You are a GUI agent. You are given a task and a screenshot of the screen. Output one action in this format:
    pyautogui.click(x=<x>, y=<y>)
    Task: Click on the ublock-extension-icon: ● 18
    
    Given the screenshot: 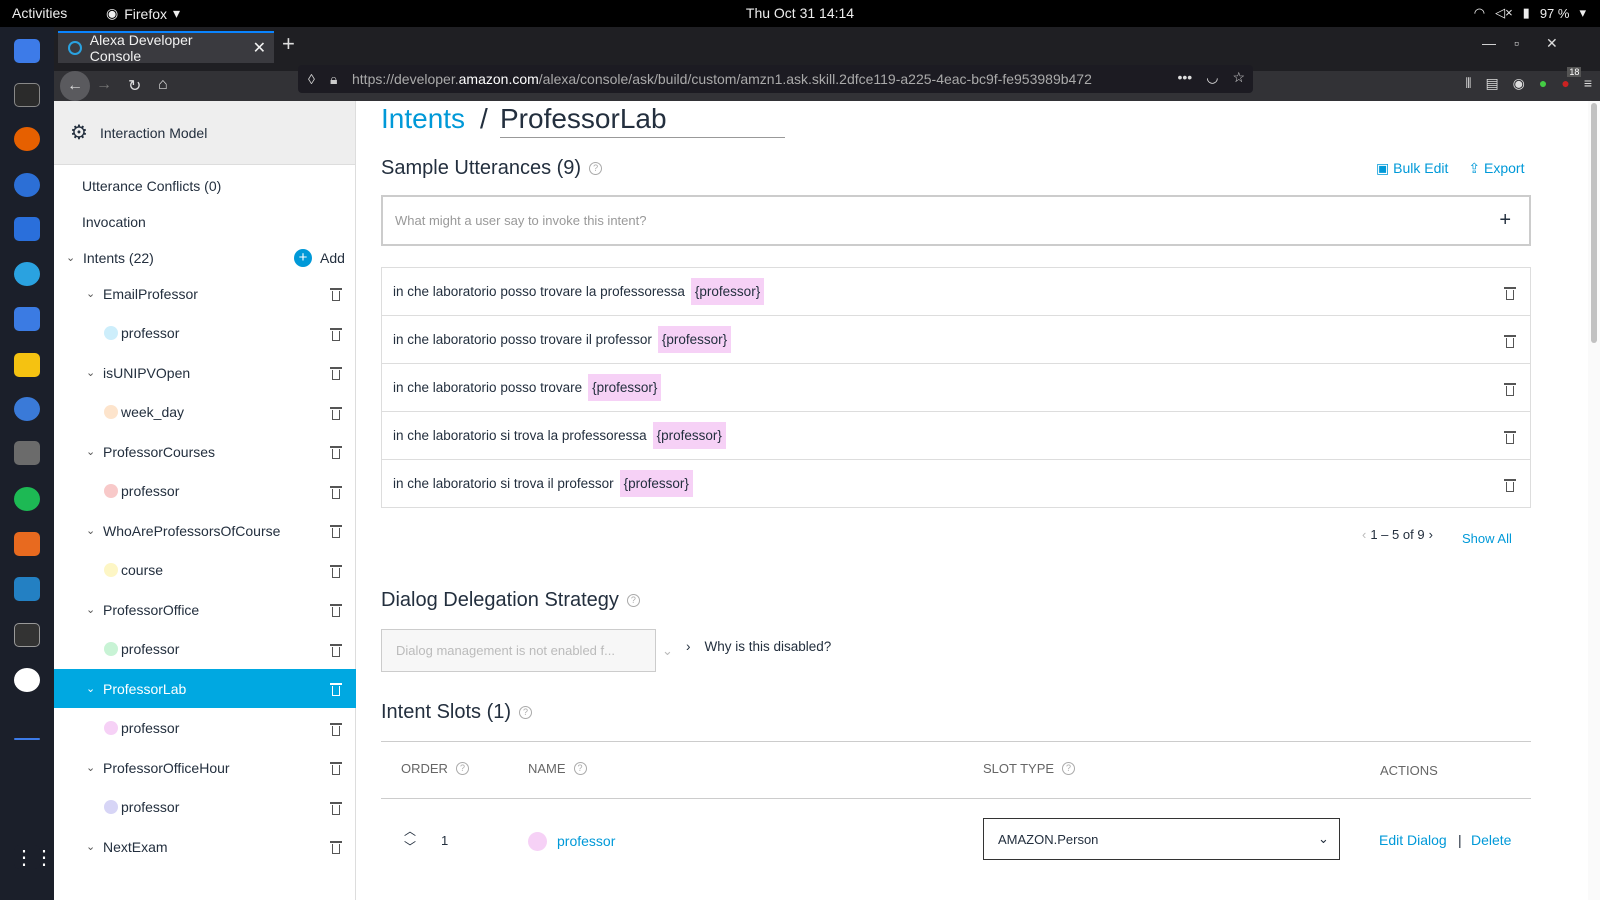 What is the action you would take?
    pyautogui.click(x=1571, y=79)
    